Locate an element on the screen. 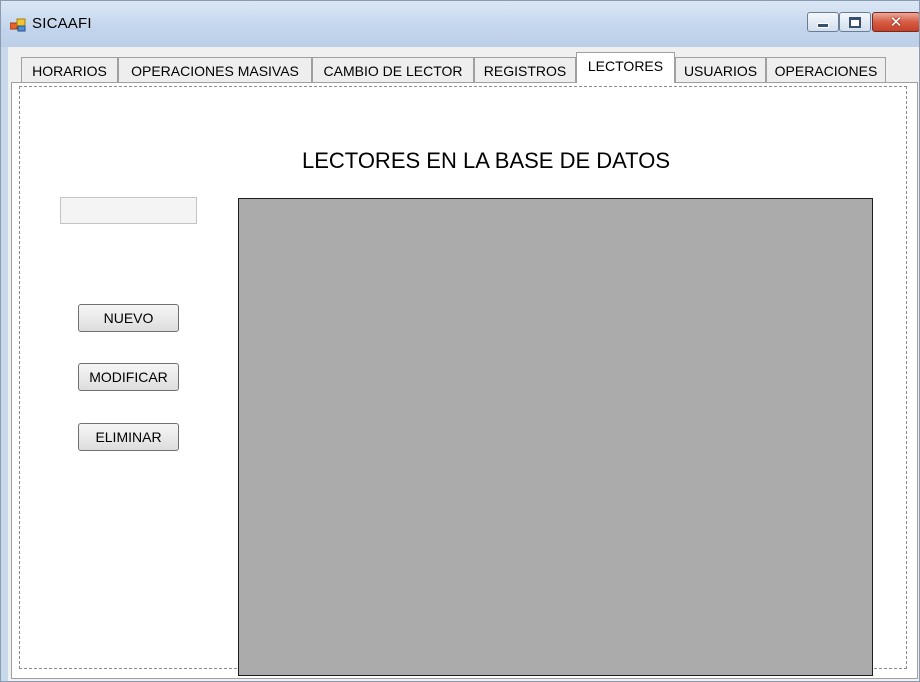 The image size is (920, 682). tab-usuarios: USUARIOS is located at coordinates (720, 70).